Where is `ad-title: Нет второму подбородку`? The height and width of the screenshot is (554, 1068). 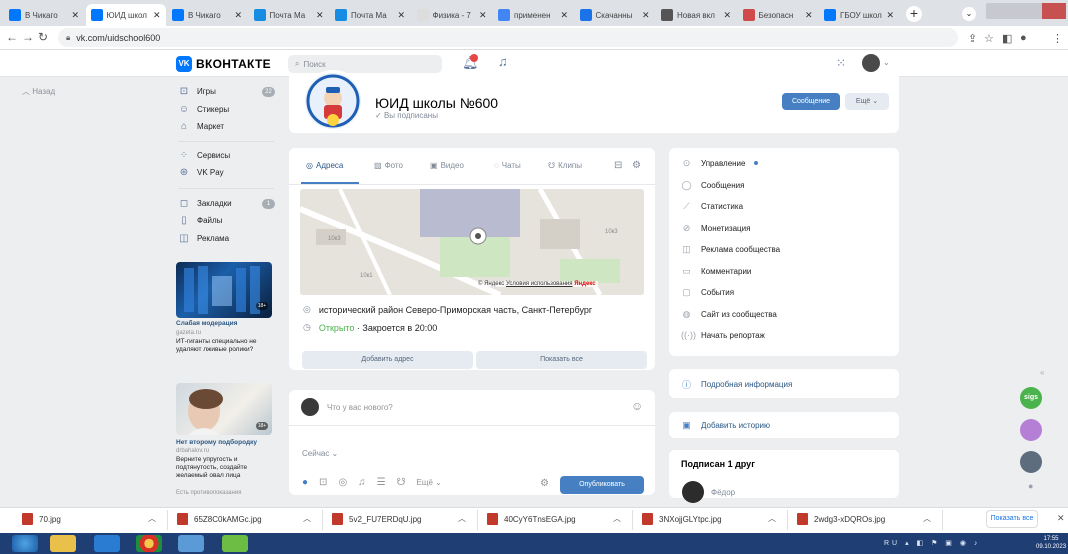
ad-title: Нет второму подбородку is located at coordinates (226, 442).